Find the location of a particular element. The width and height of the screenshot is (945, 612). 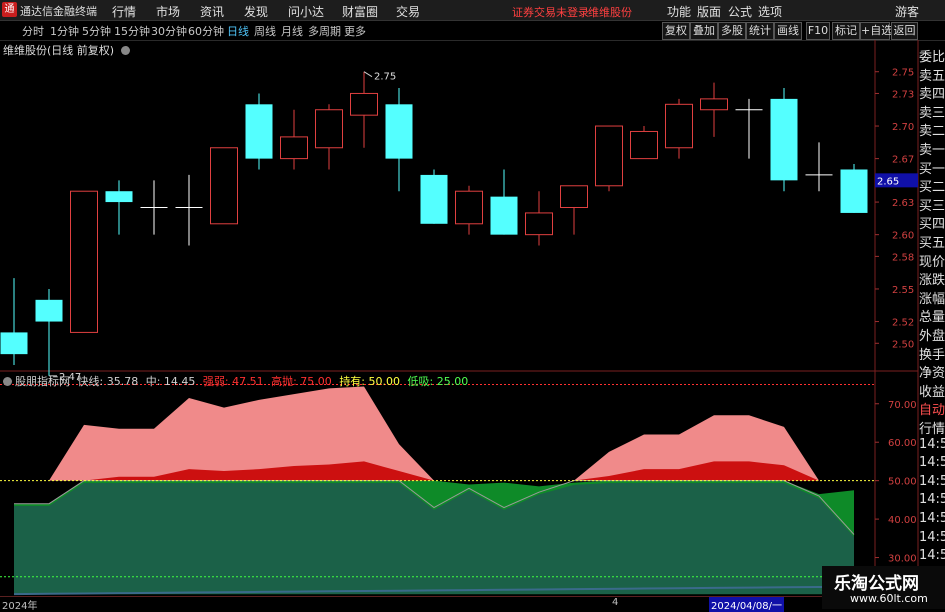

current-price-label: 2.65 is located at coordinates (888, 181).